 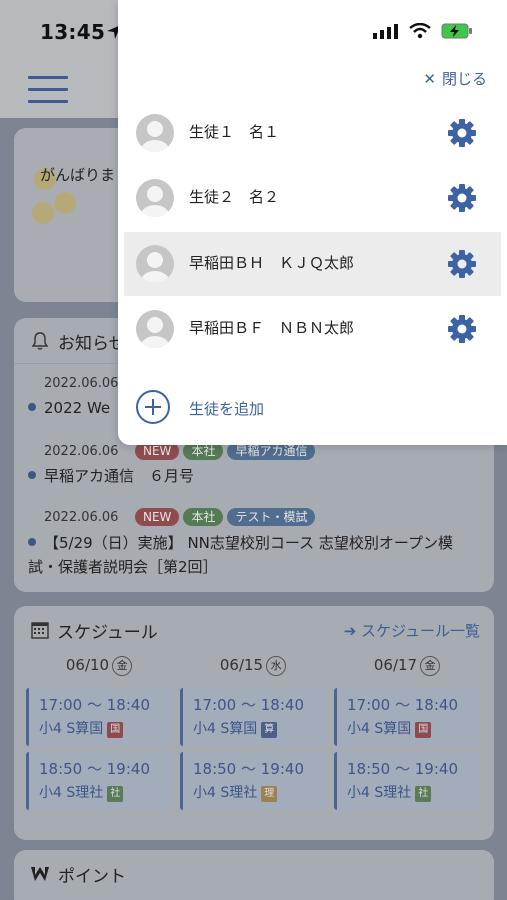 What do you see at coordinates (123, 567) in the screenshot?
I see `news-title-line-2: 試・保護者説明会［第2回］` at bounding box center [123, 567].